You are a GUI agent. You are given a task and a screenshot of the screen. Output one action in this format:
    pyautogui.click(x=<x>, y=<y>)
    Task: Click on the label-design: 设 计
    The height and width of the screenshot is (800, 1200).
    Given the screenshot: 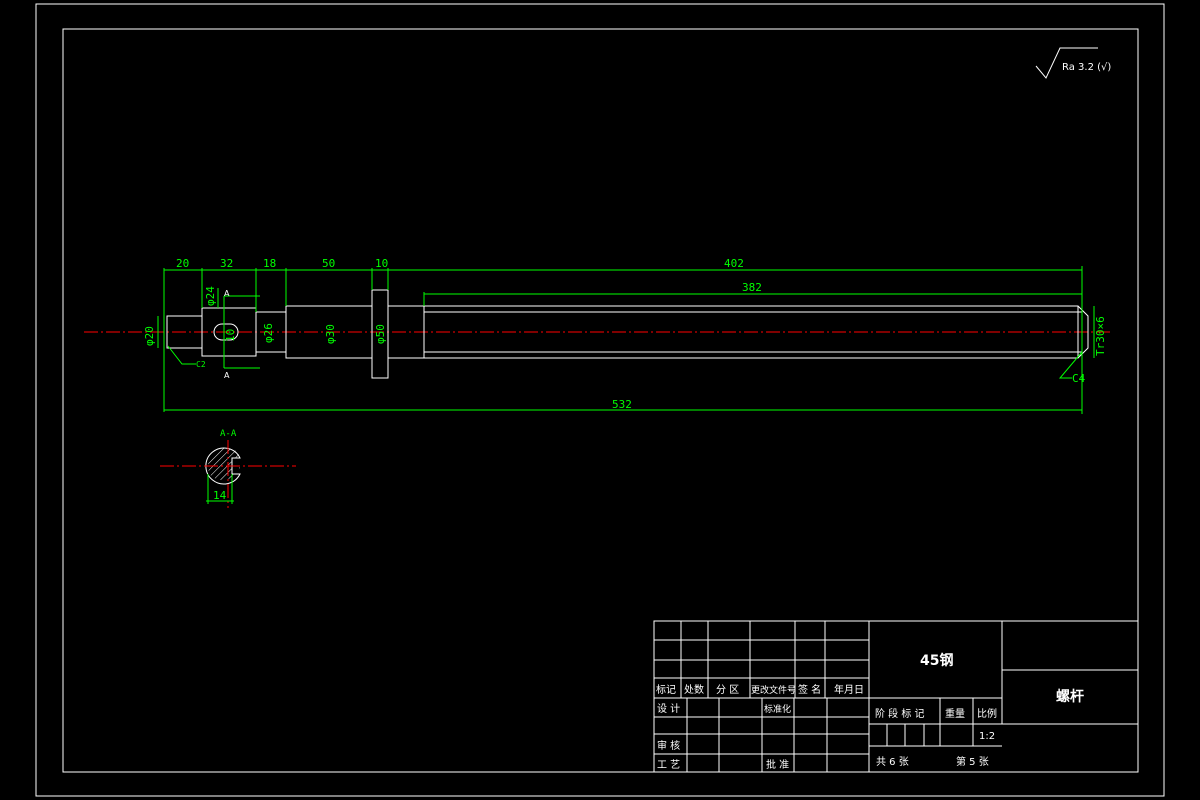 What is the action you would take?
    pyautogui.click(x=668, y=708)
    